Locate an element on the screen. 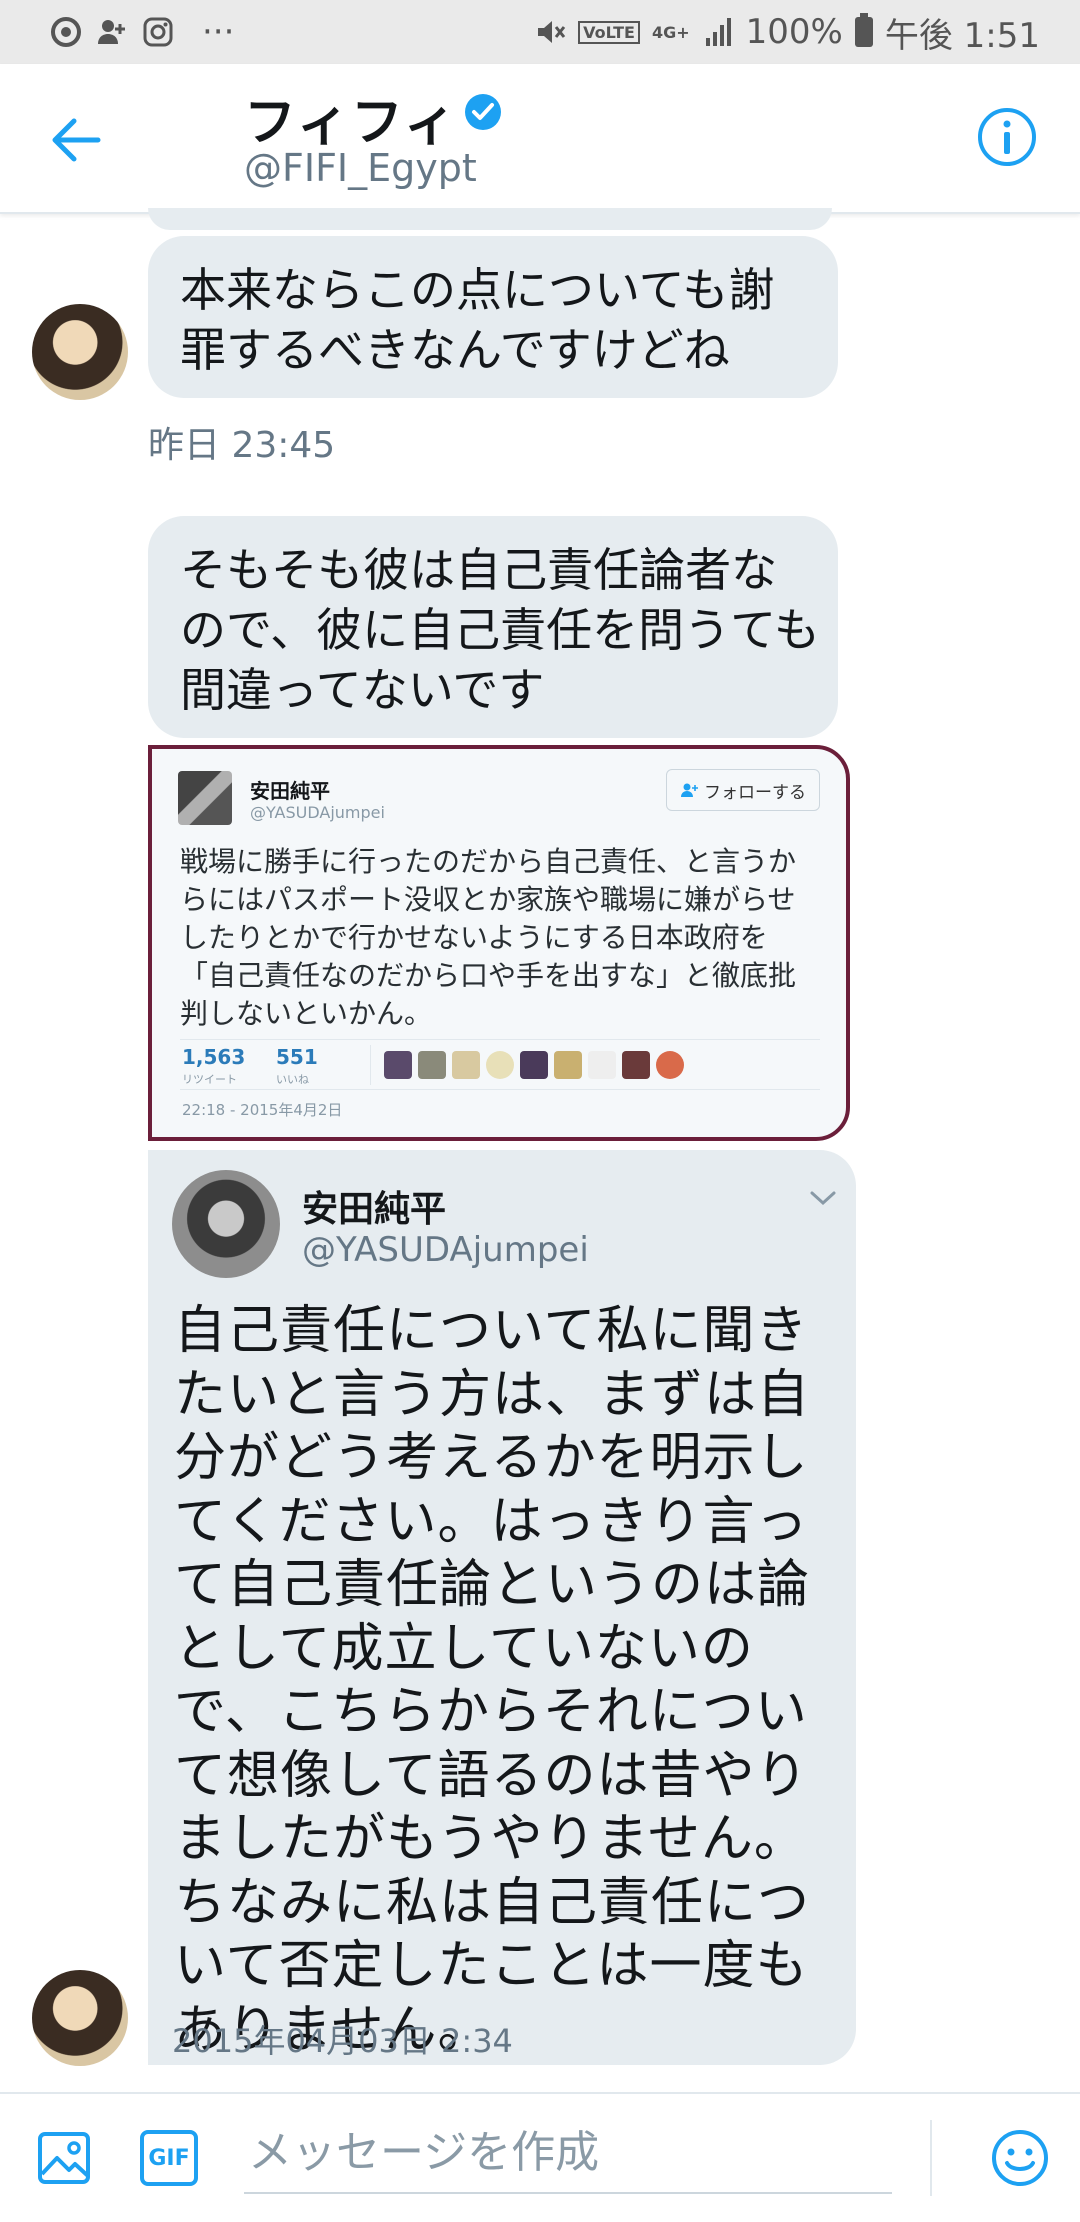  likers-avatars is located at coordinates (534, 1065).